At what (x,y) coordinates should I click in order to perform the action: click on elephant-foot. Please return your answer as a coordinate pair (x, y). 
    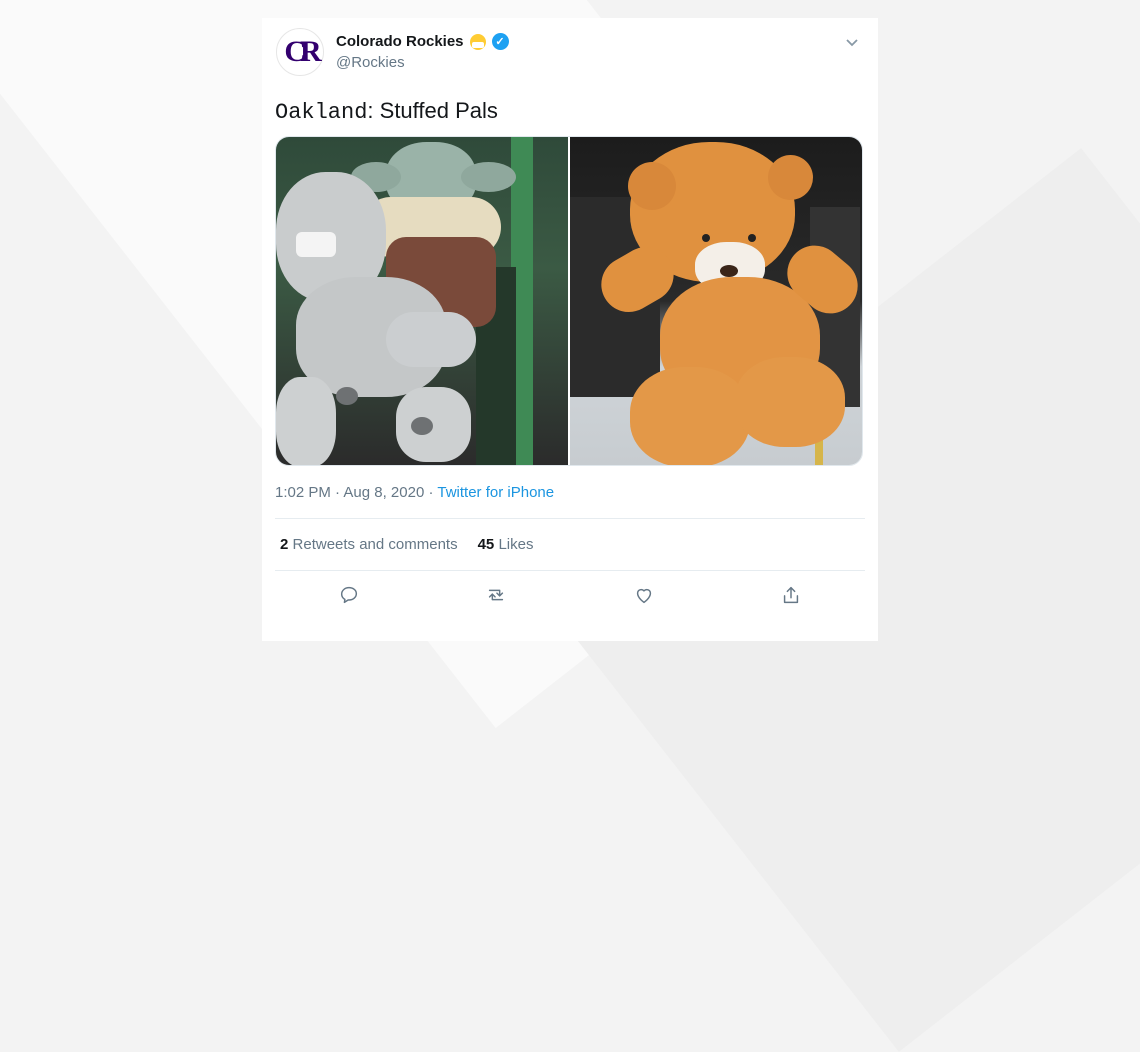
    Looking at the image, I should click on (433, 424).